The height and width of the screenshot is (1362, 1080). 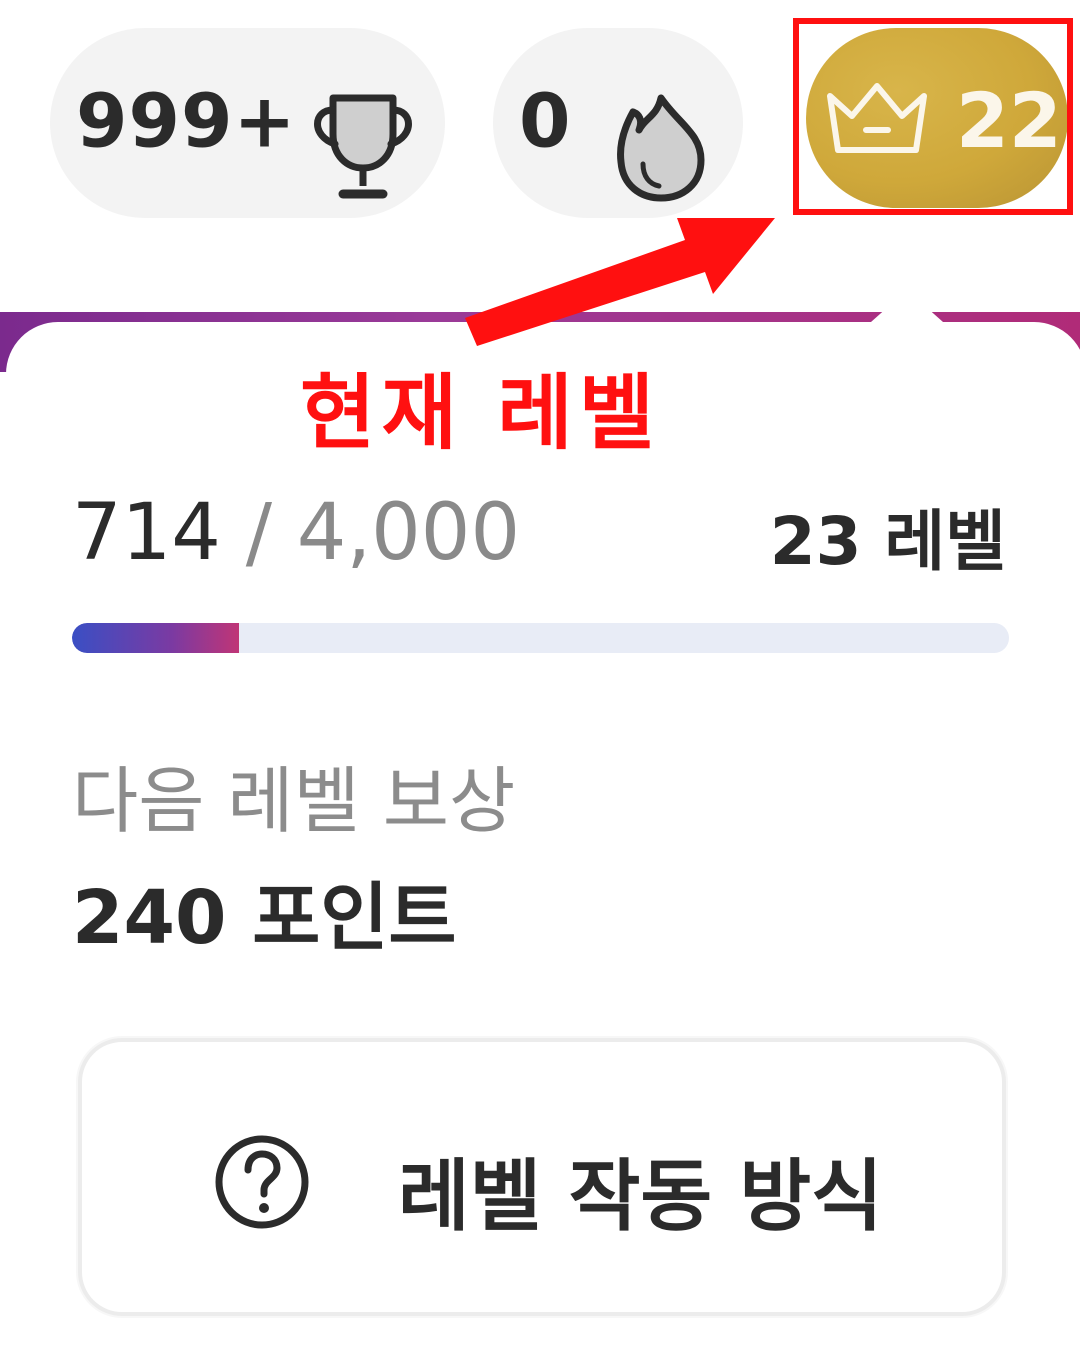 What do you see at coordinates (262, 1184) in the screenshot?
I see `question-circle-icon` at bounding box center [262, 1184].